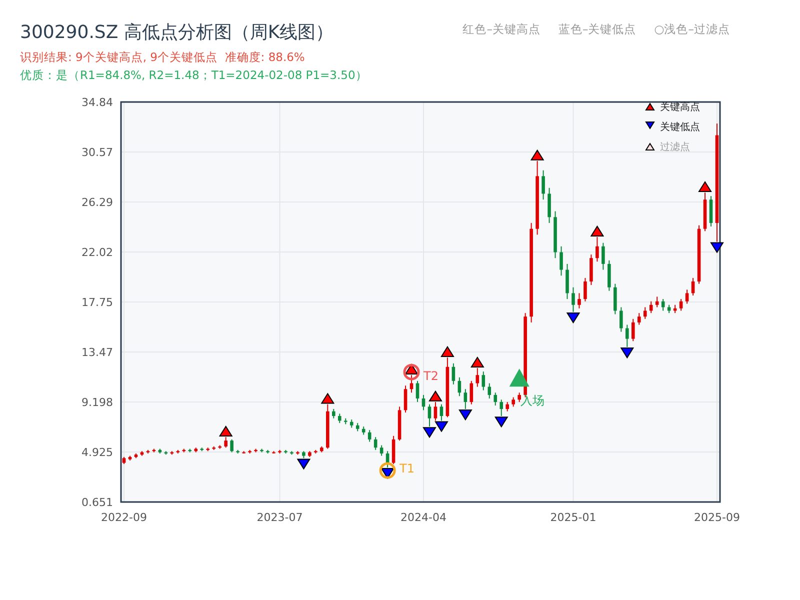  I want to click on x-tick-label: 2025-09, so click(717, 517).